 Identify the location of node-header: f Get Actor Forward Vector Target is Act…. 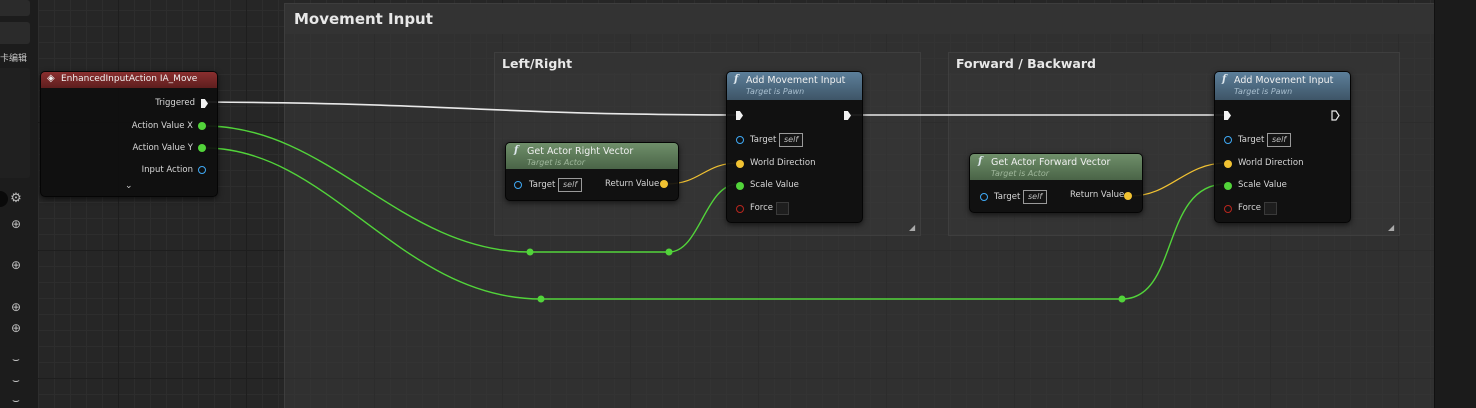
(1056, 167).